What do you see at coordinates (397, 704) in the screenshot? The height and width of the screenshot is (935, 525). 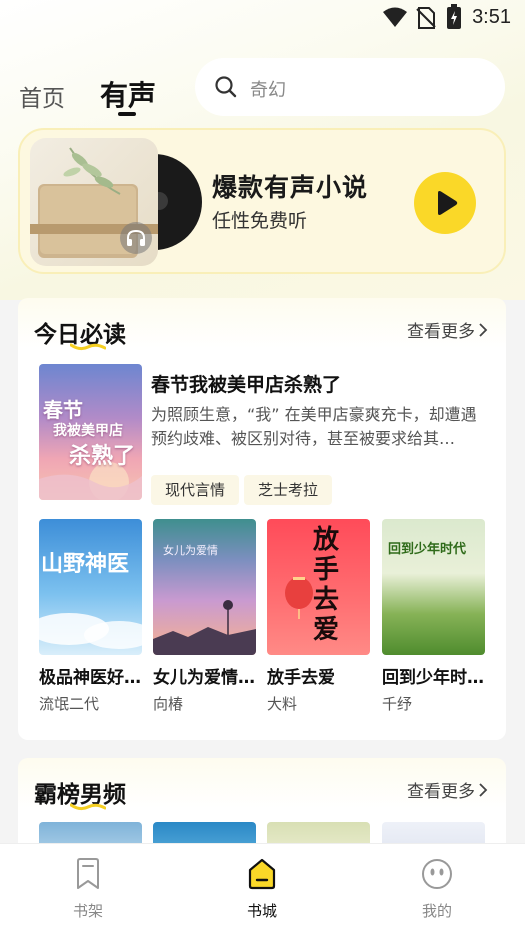 I see `book-author: 千纾` at bounding box center [397, 704].